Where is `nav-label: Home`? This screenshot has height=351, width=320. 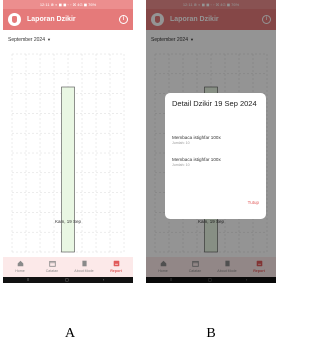 nav-label: Home is located at coordinates (20, 271).